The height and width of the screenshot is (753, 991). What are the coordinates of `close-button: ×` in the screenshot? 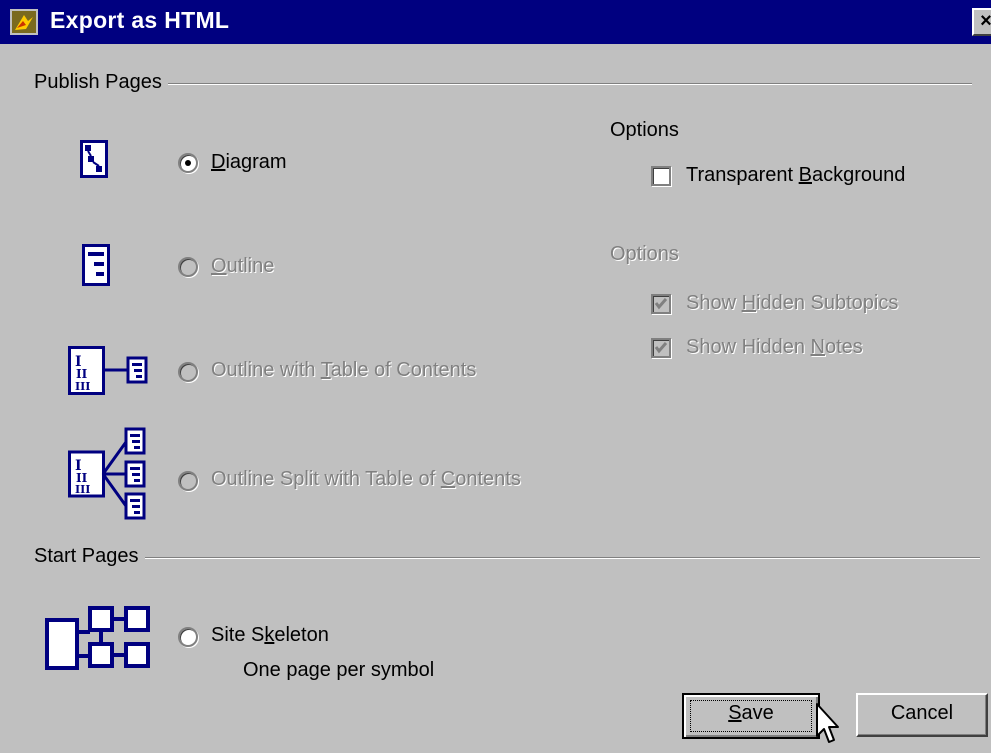 It's located at (981, 22).